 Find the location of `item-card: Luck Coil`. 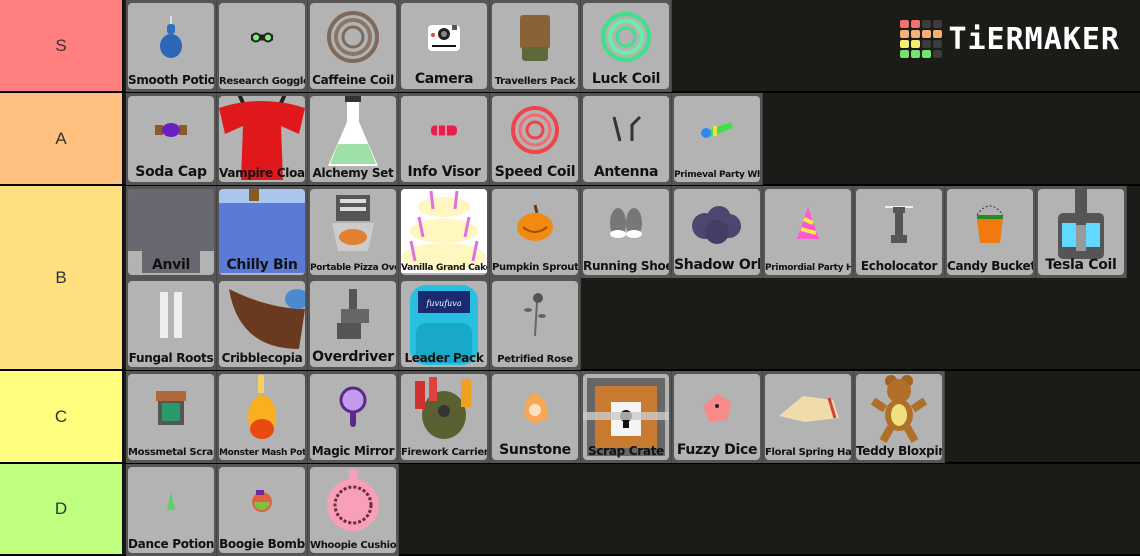

item-card: Luck Coil is located at coordinates (626, 46).